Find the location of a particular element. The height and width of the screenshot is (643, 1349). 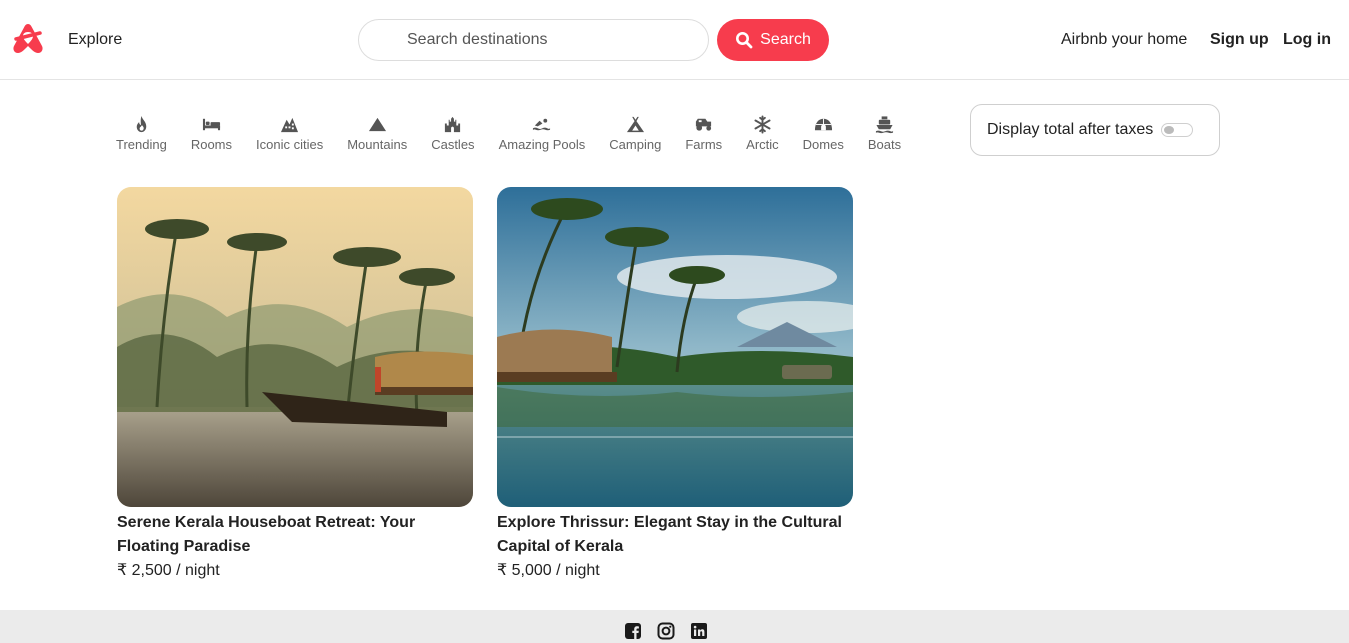

category-label: Camping is located at coordinates (635, 144).